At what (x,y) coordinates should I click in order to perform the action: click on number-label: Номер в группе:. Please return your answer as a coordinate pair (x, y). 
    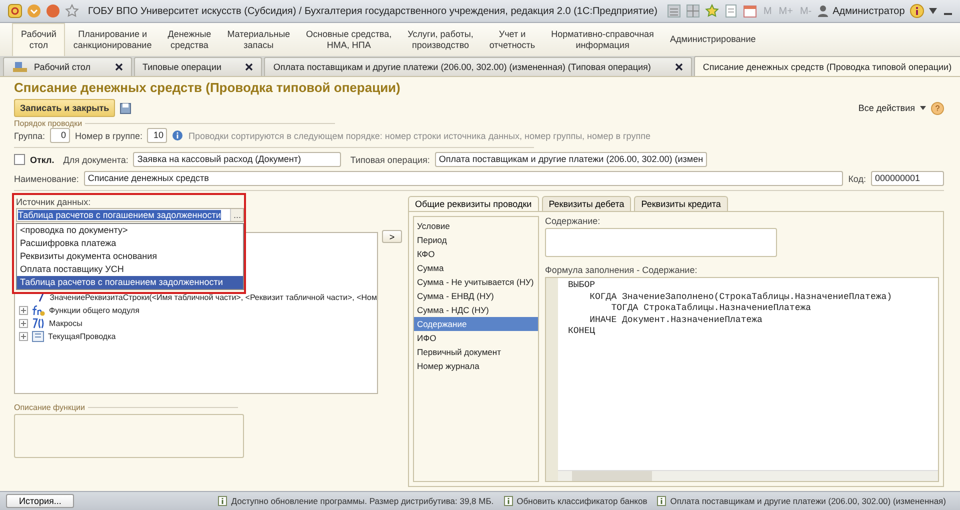
    Looking at the image, I should click on (108, 135).